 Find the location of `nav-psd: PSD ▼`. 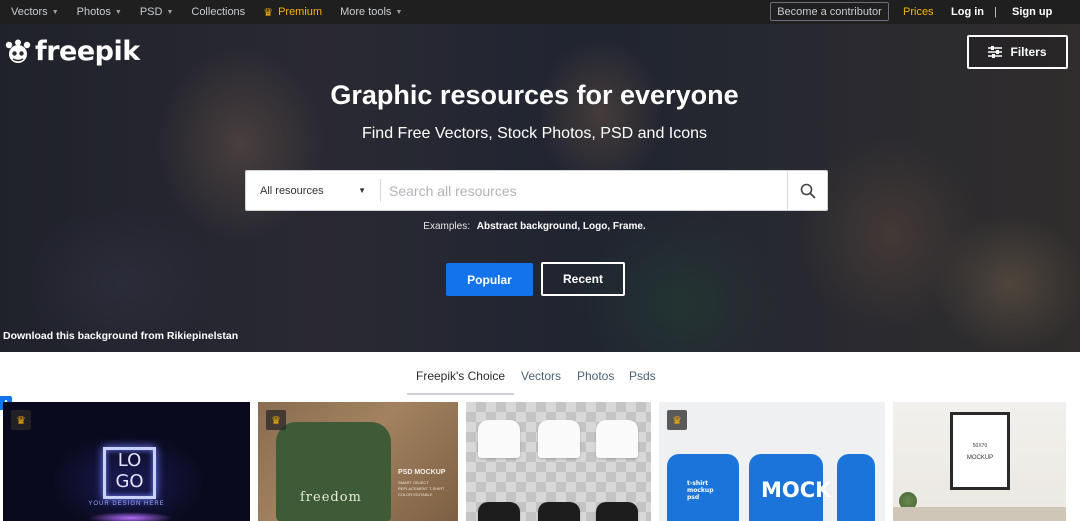

nav-psd: PSD ▼ is located at coordinates (157, 12).